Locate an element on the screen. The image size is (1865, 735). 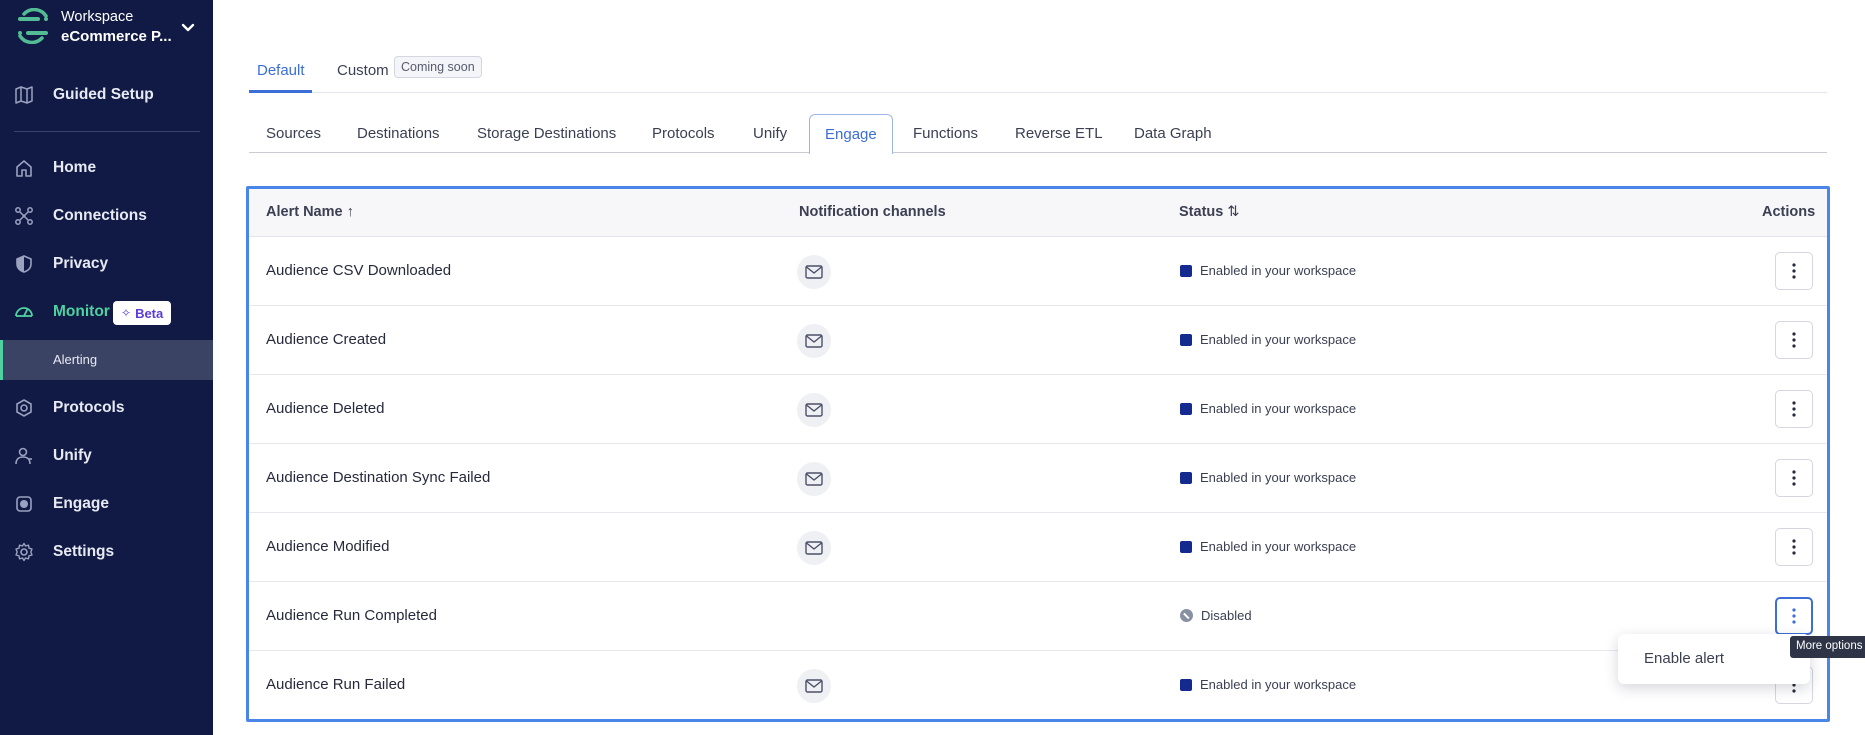
tab-engage: Engage is located at coordinates (851, 134).